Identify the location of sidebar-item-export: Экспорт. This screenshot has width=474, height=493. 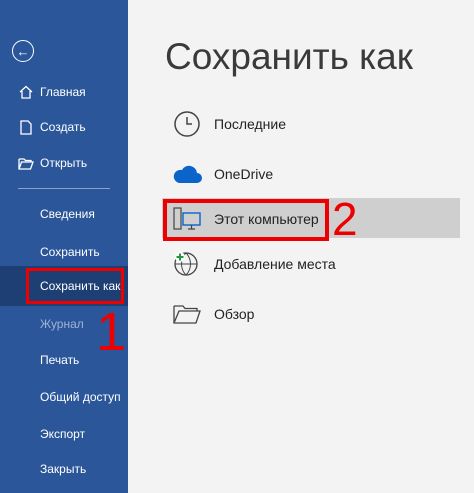
(64, 434).